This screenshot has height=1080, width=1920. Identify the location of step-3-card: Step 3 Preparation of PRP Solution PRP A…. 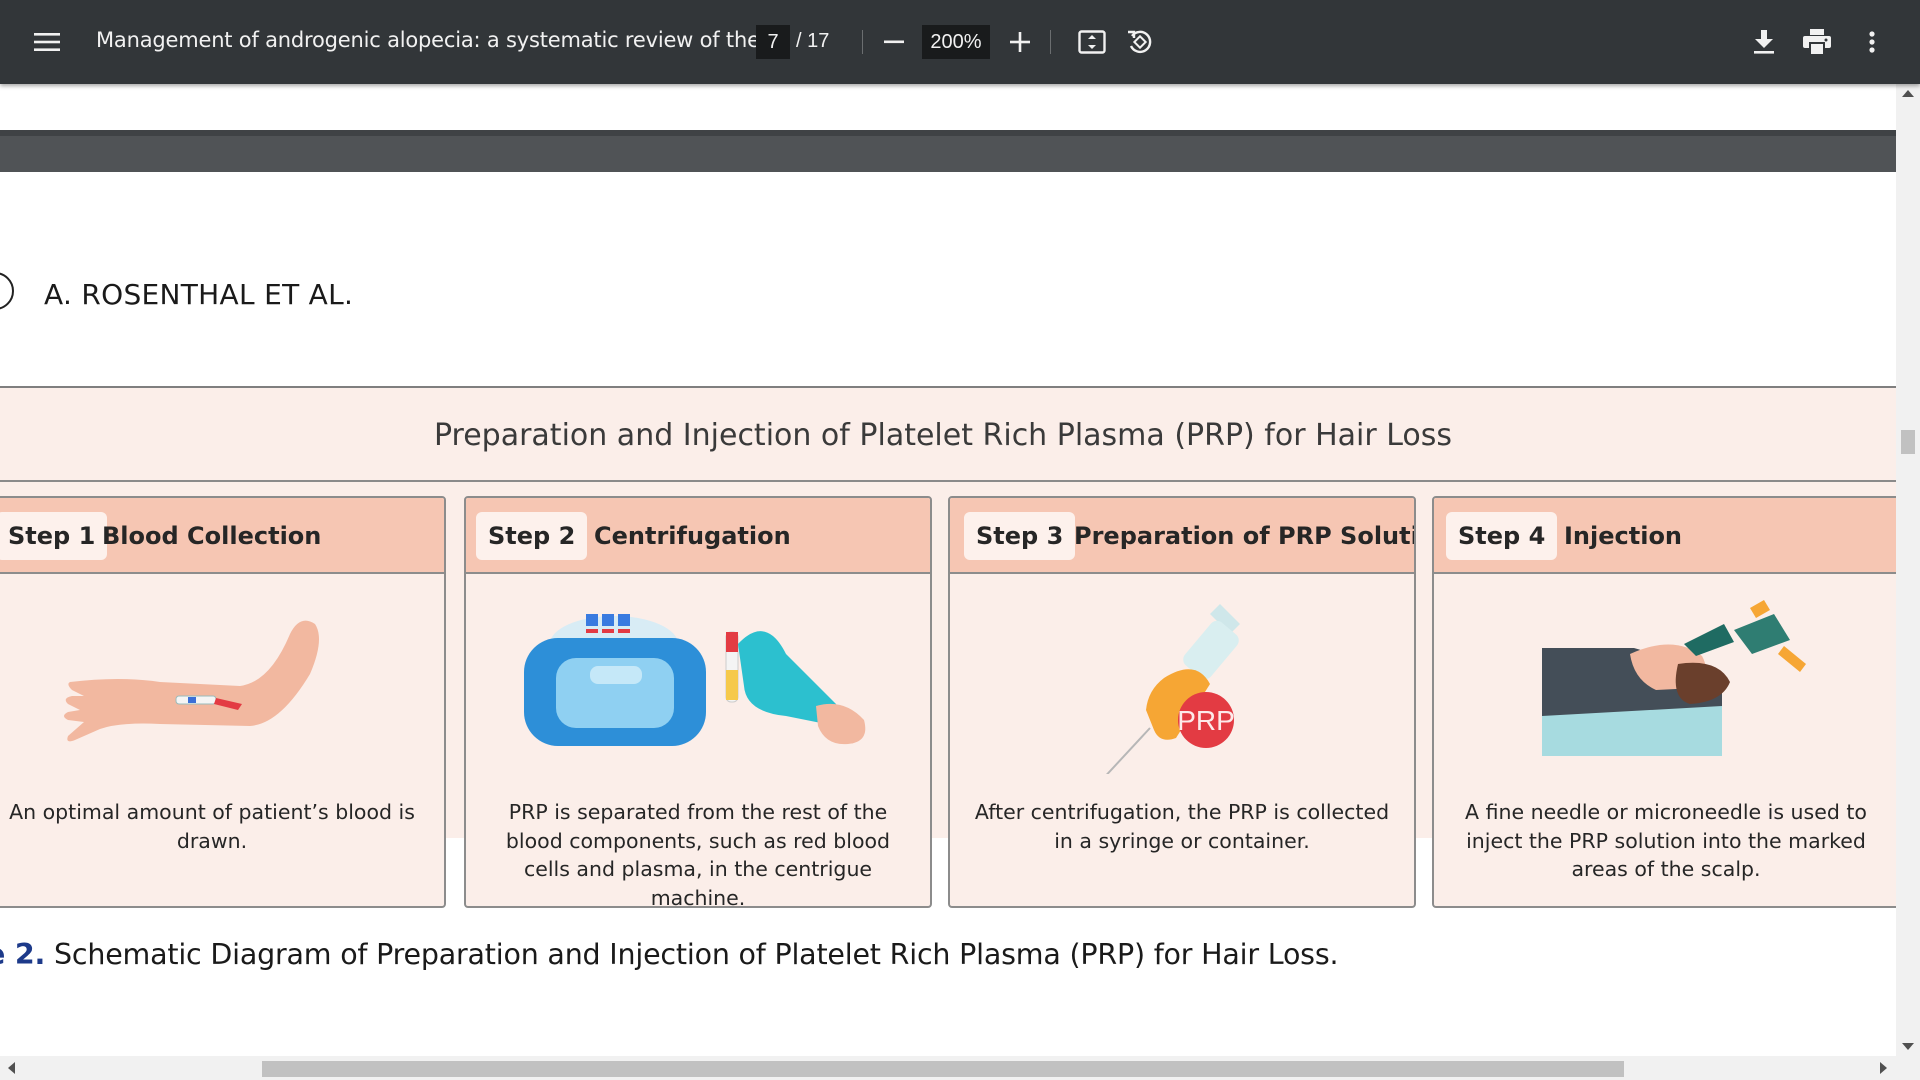
(1182, 702).